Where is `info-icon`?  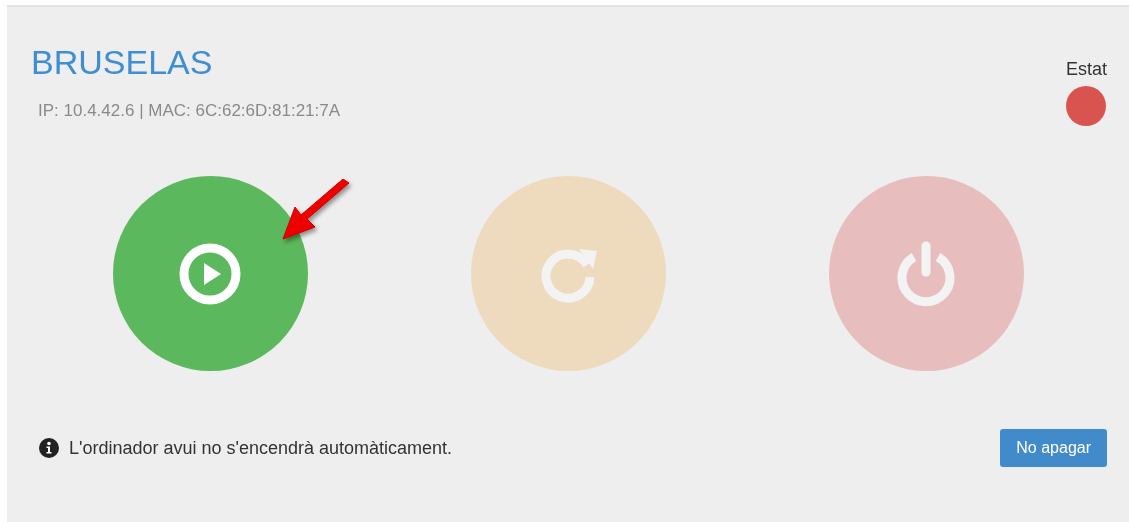
info-icon is located at coordinates (49, 448).